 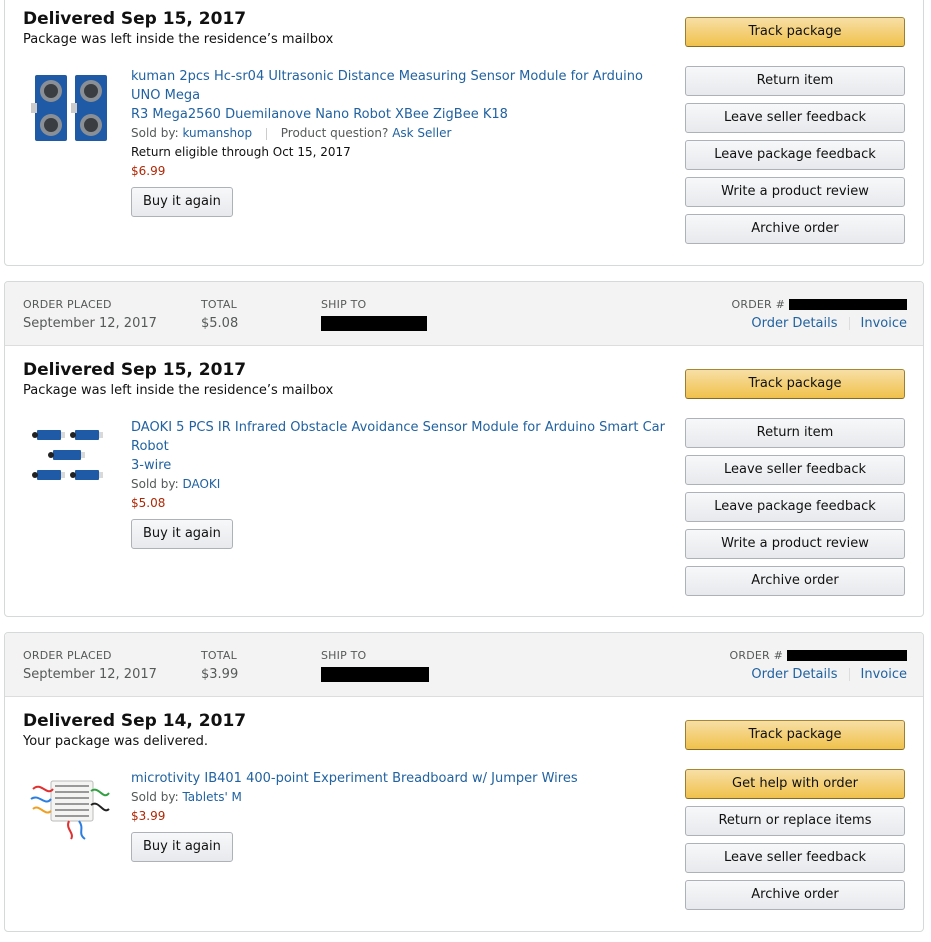 I want to click on total-col: TOTAL $3.99, so click(x=219, y=665).